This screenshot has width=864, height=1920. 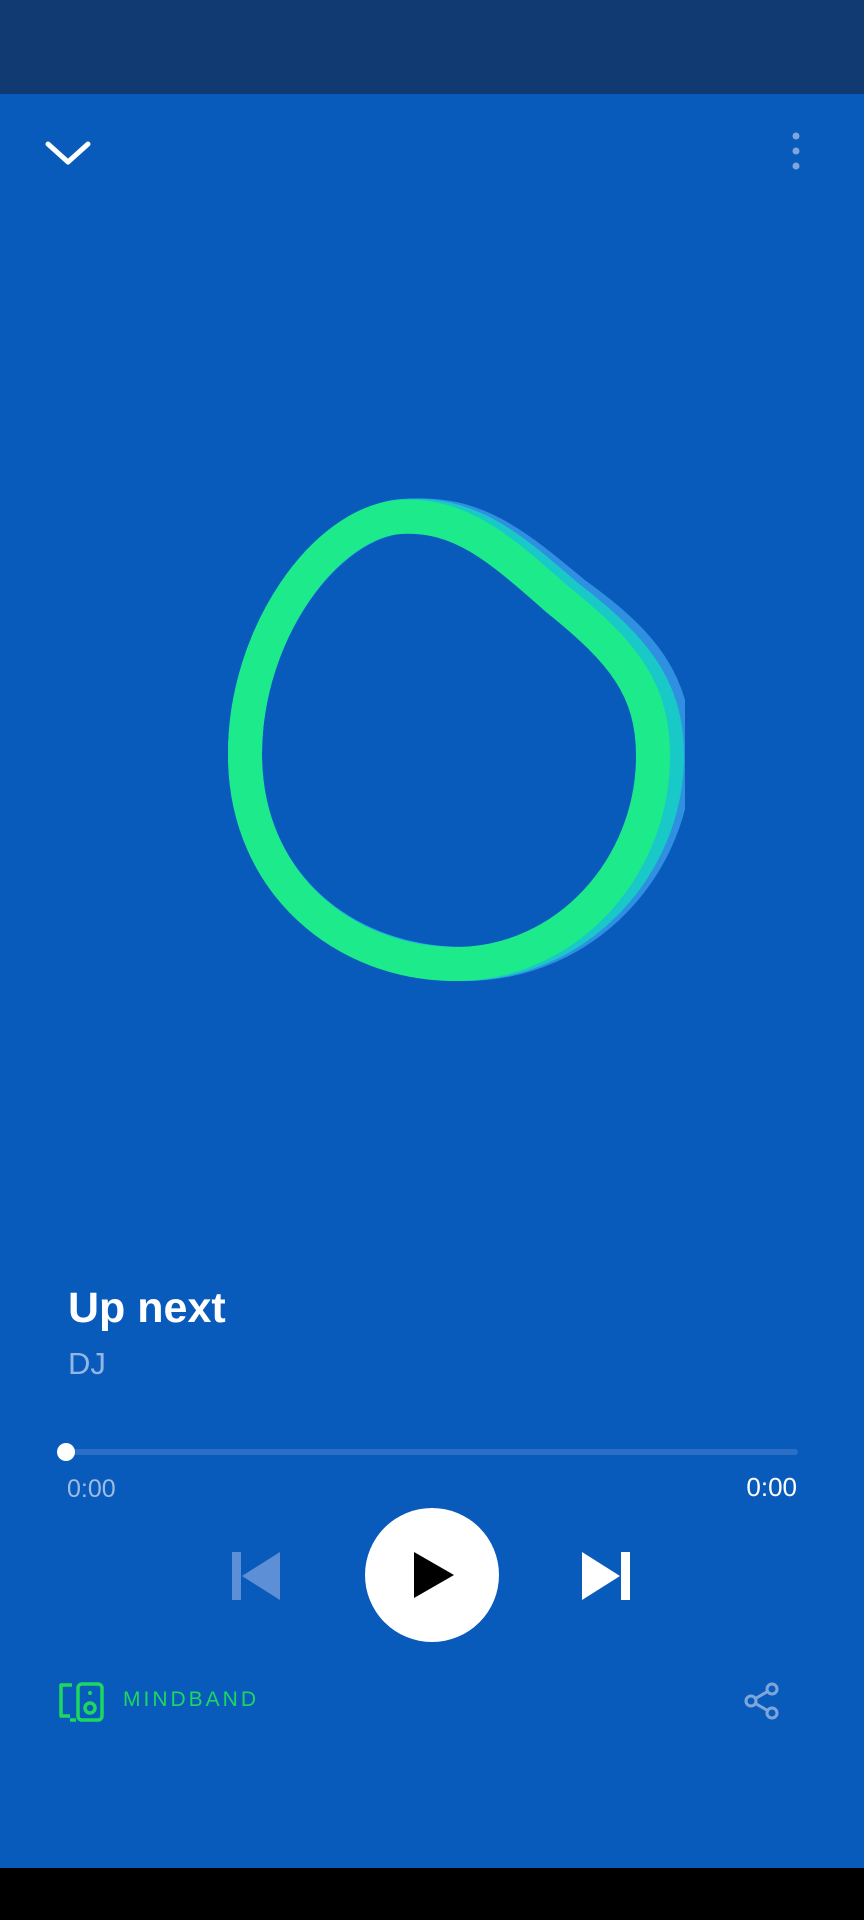 I want to click on more-options-button, so click(x=796, y=151).